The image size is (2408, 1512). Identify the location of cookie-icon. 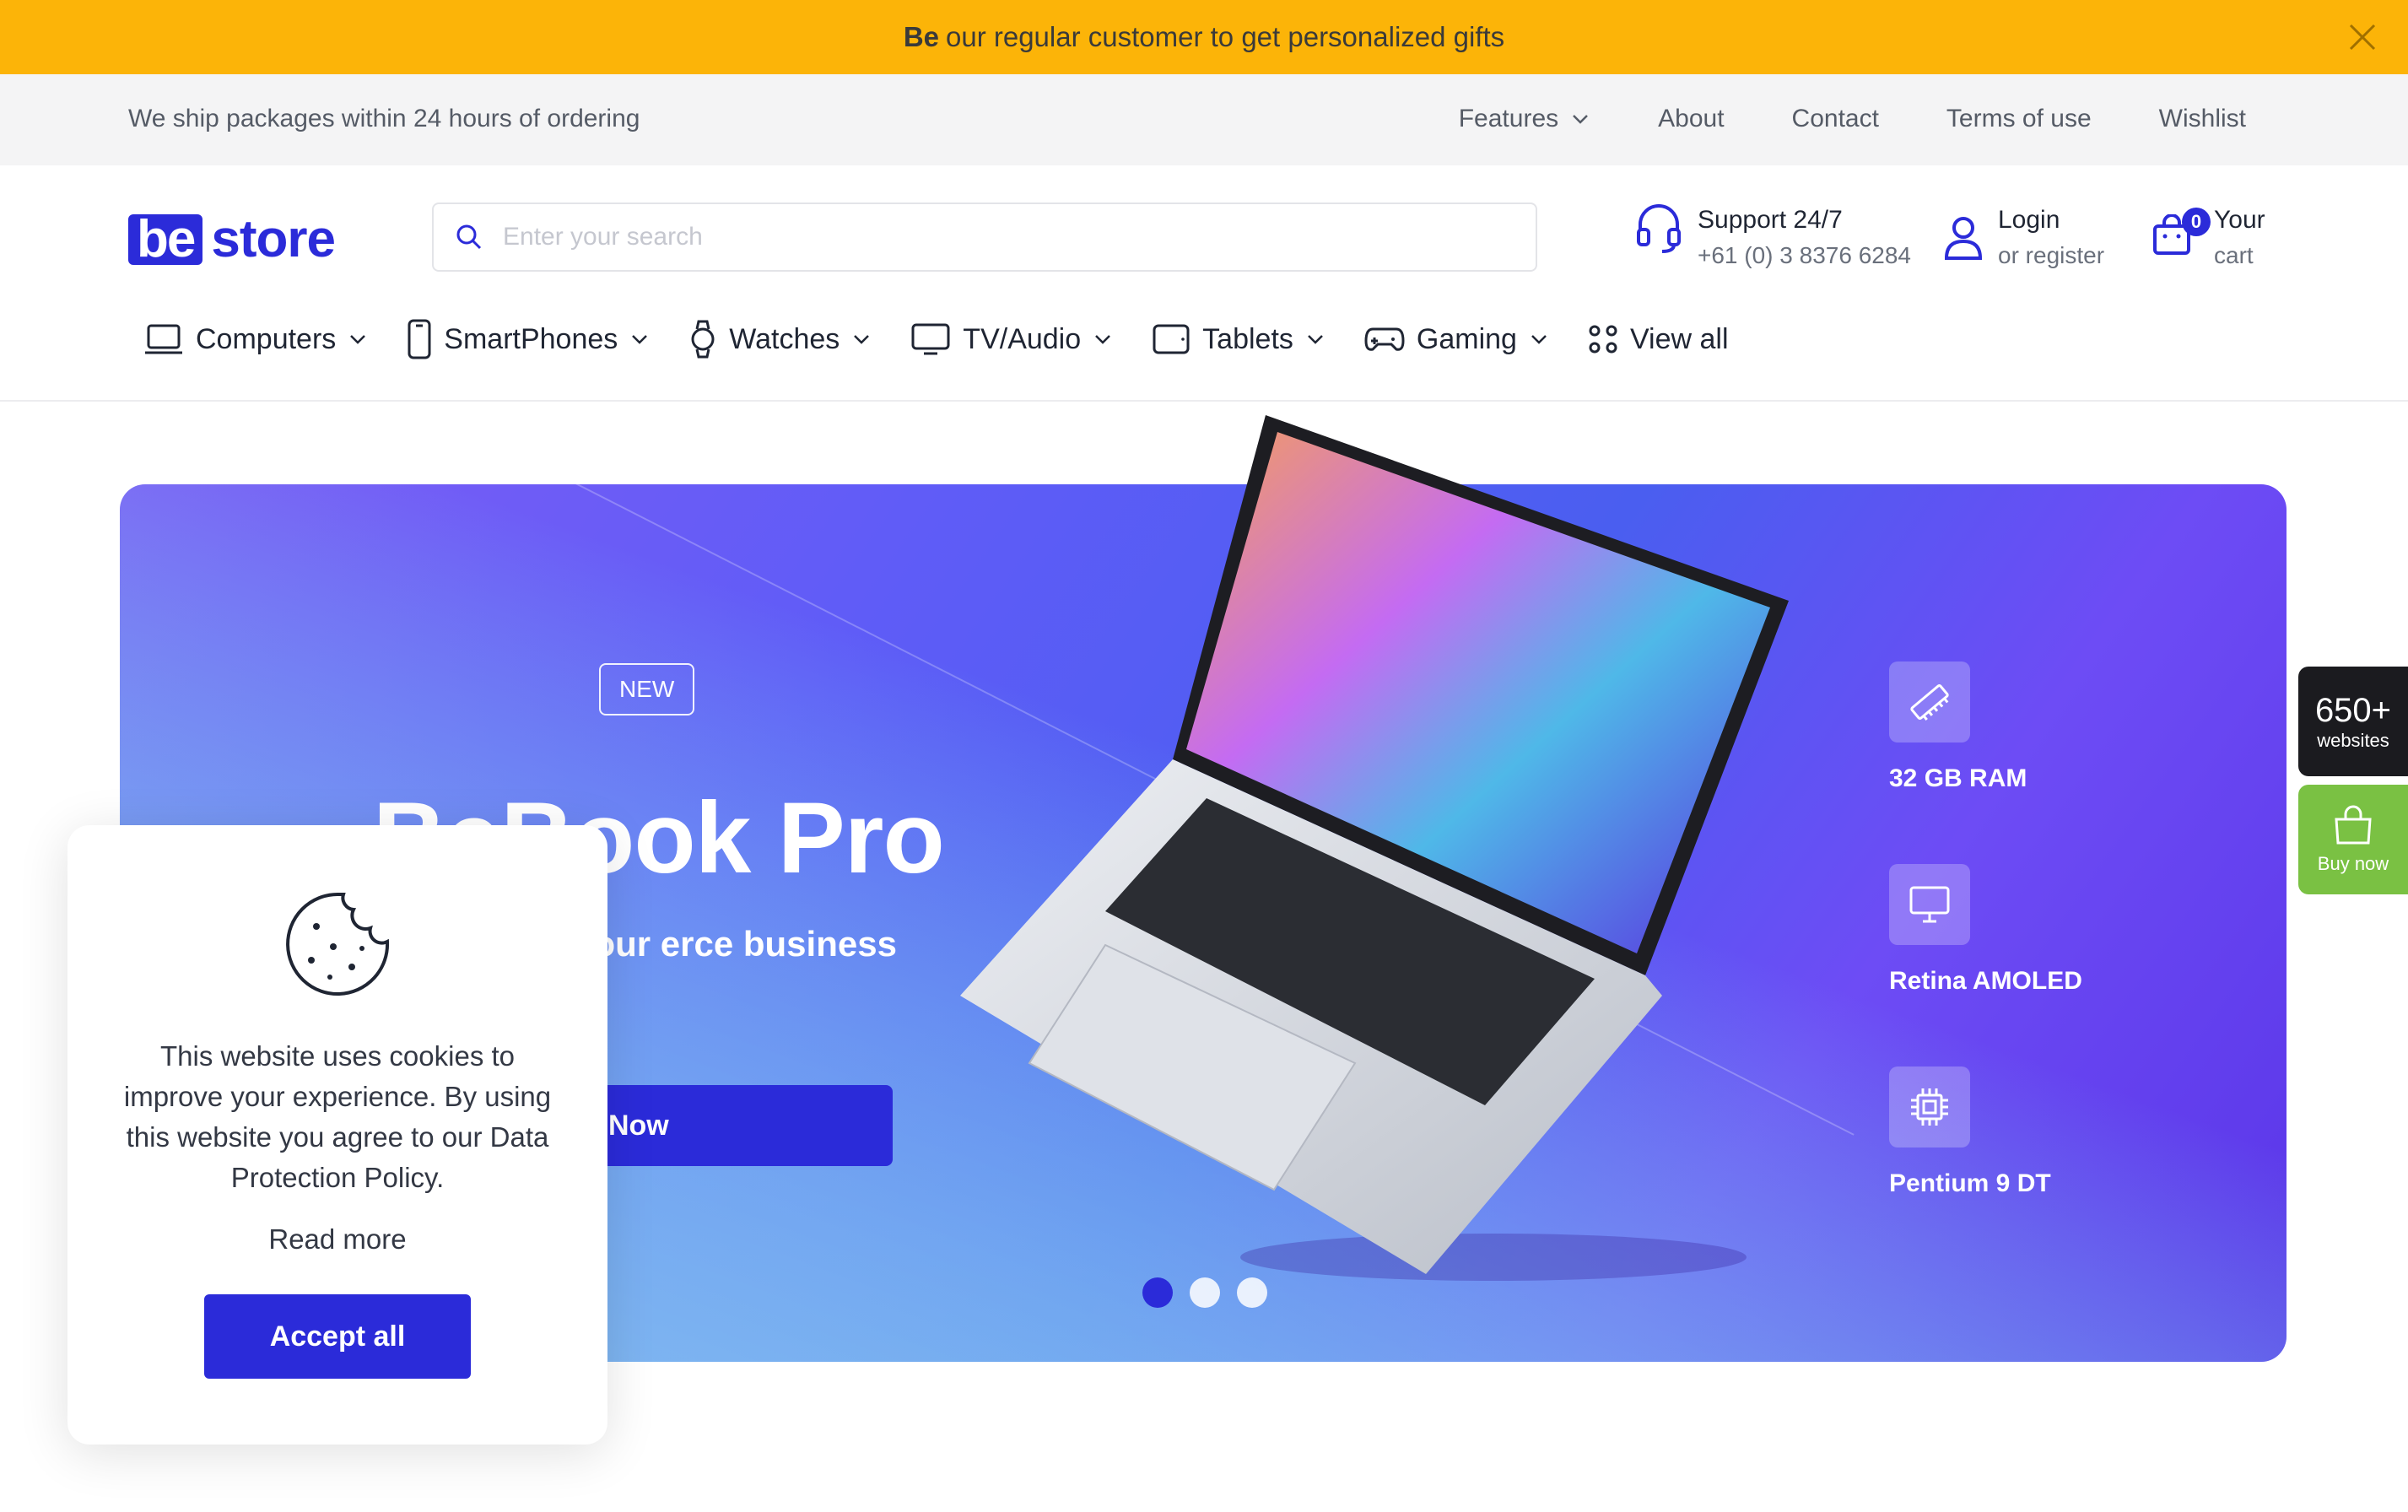
(338, 944).